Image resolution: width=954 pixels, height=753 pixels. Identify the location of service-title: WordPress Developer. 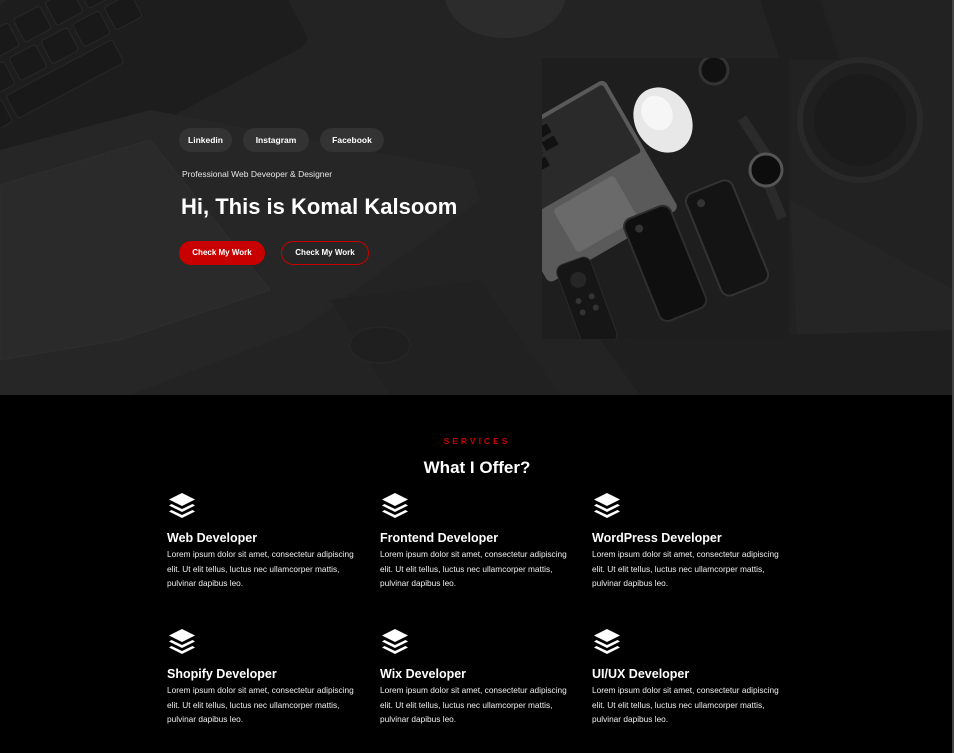
(657, 538).